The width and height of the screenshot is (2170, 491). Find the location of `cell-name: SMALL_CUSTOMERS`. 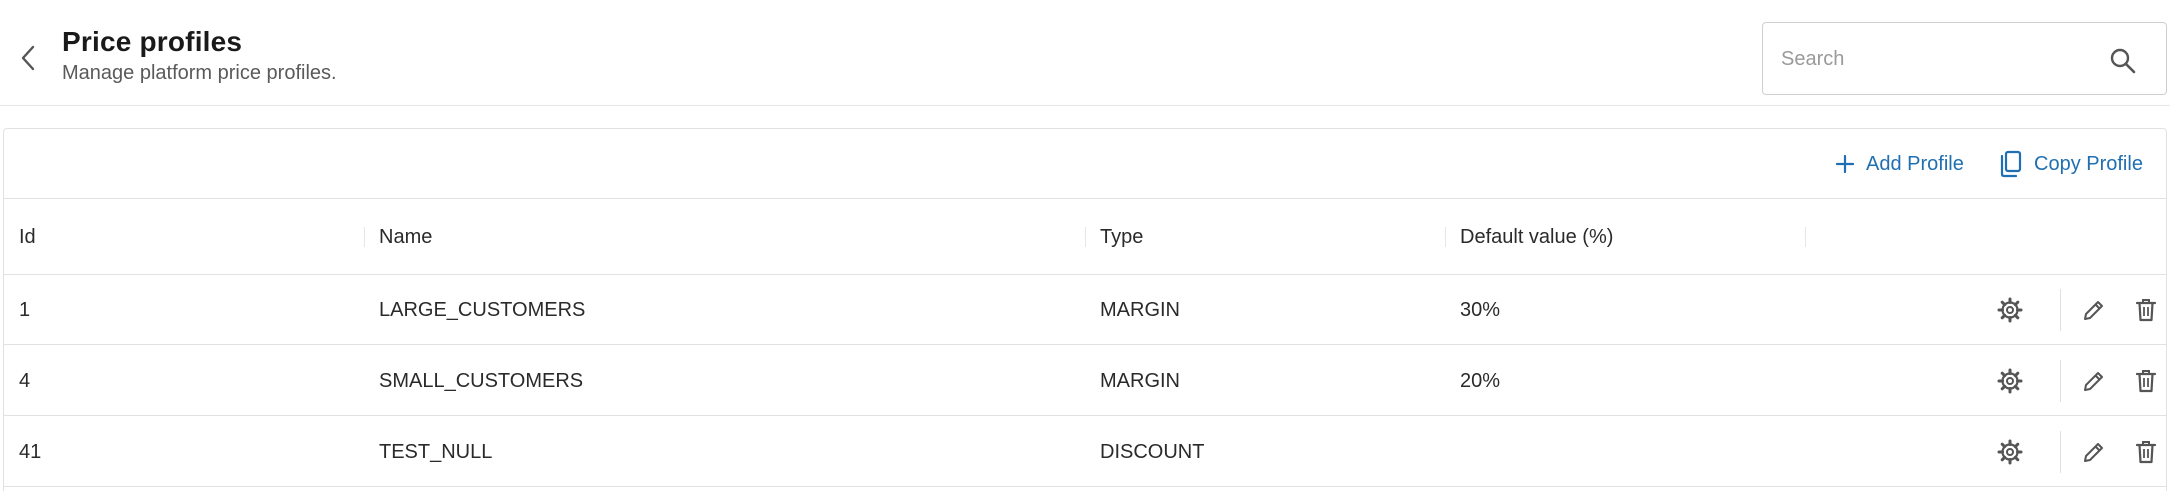

cell-name: SMALL_CUSTOMERS is located at coordinates (481, 380).